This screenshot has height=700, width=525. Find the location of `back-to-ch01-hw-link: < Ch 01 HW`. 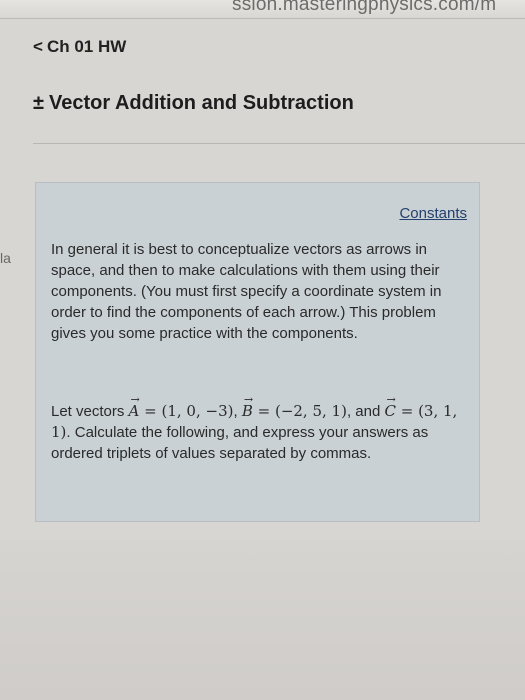

back-to-ch01-hw-link: < Ch 01 HW is located at coordinates (79, 47).